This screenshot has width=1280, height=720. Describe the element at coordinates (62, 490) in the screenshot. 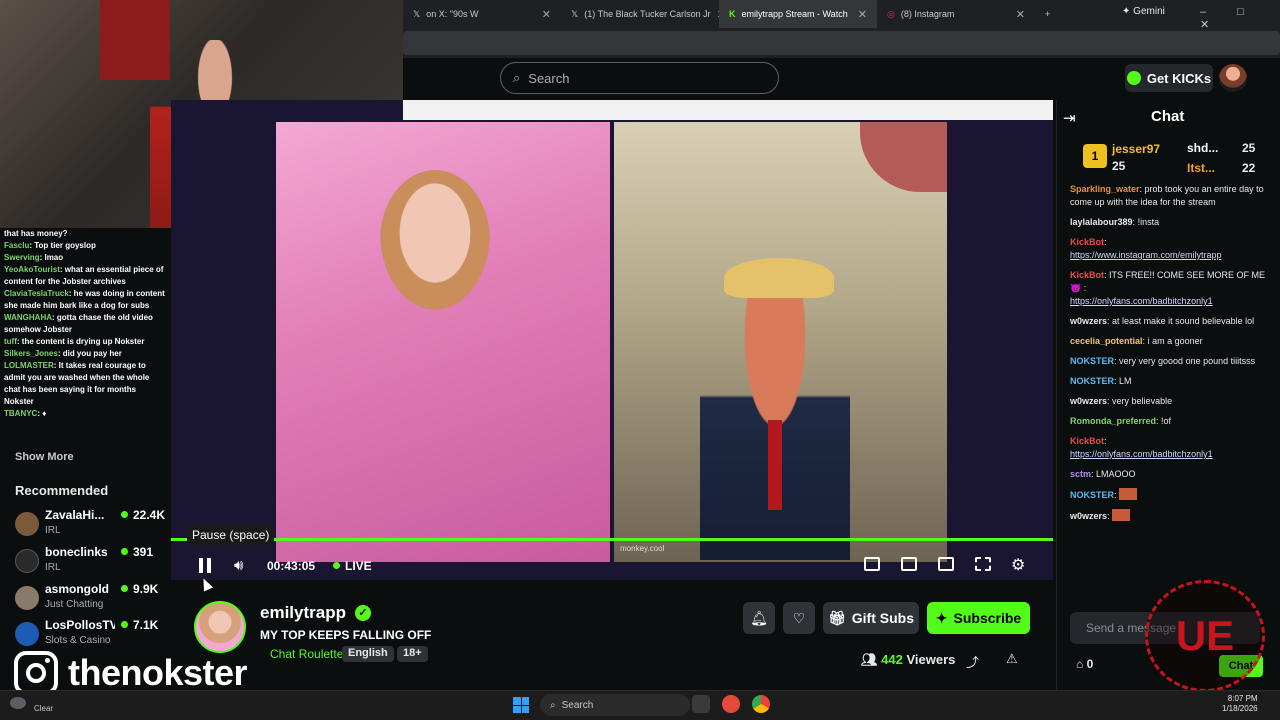

I see `recommended-title: Recommended` at that location.